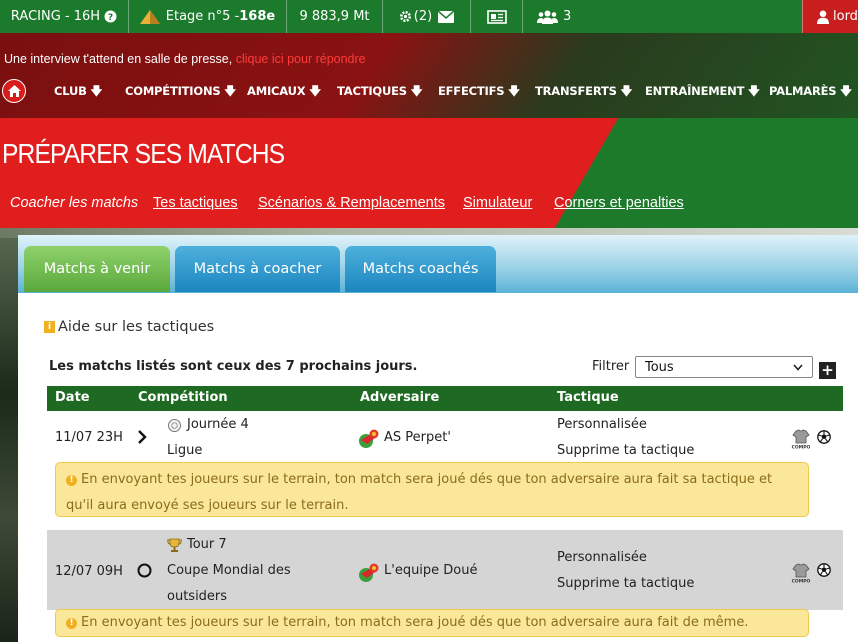 The height and width of the screenshot is (642, 858). I want to click on friends-count: 3, so click(567, 16).